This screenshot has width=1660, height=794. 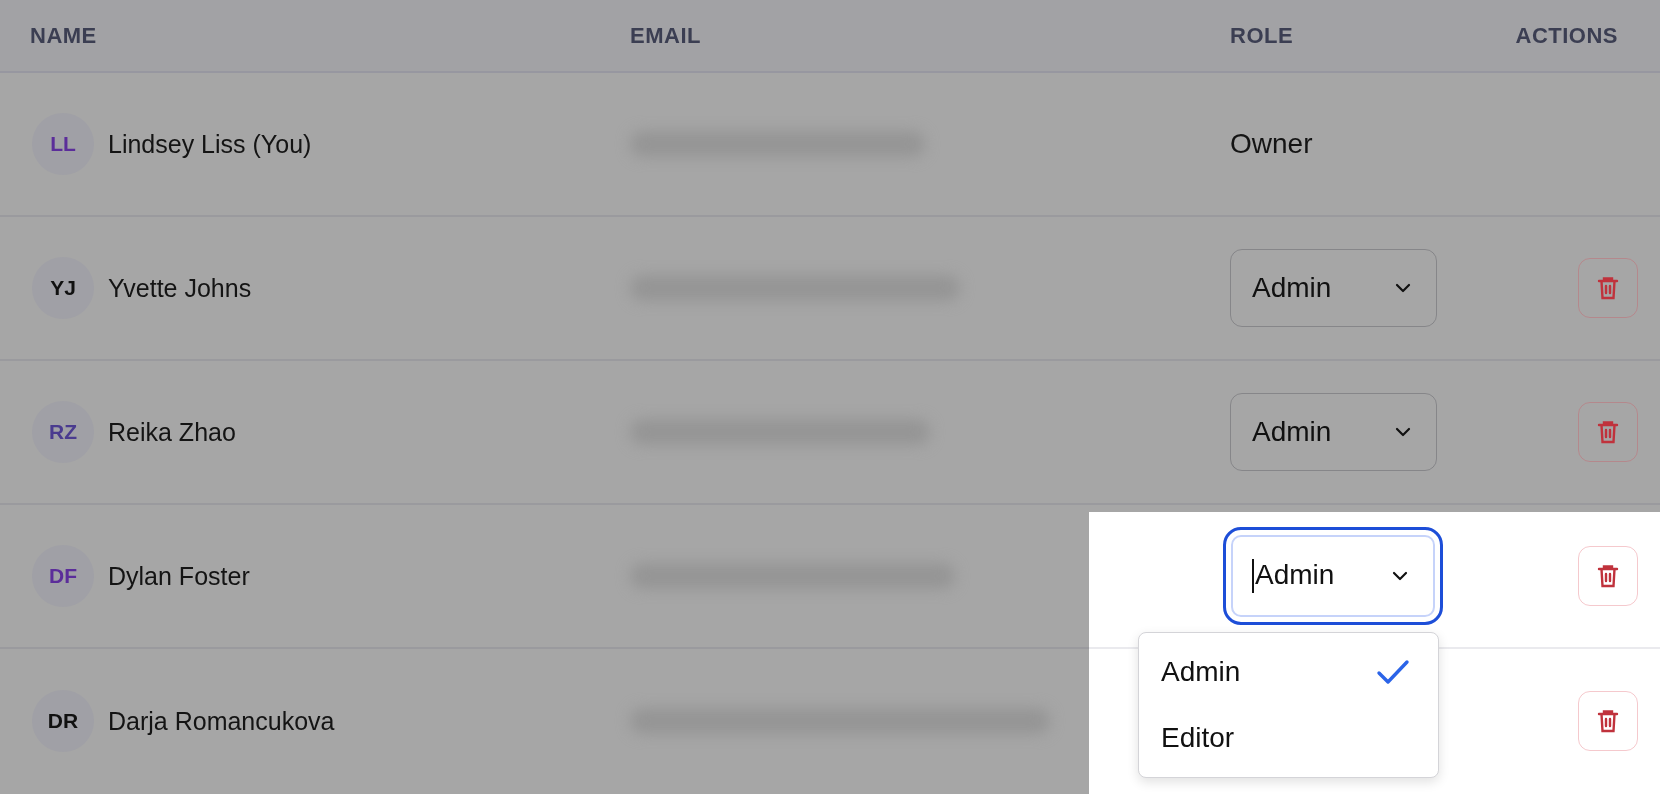 I want to click on member-name: Darja Romancukova, so click(x=221, y=721).